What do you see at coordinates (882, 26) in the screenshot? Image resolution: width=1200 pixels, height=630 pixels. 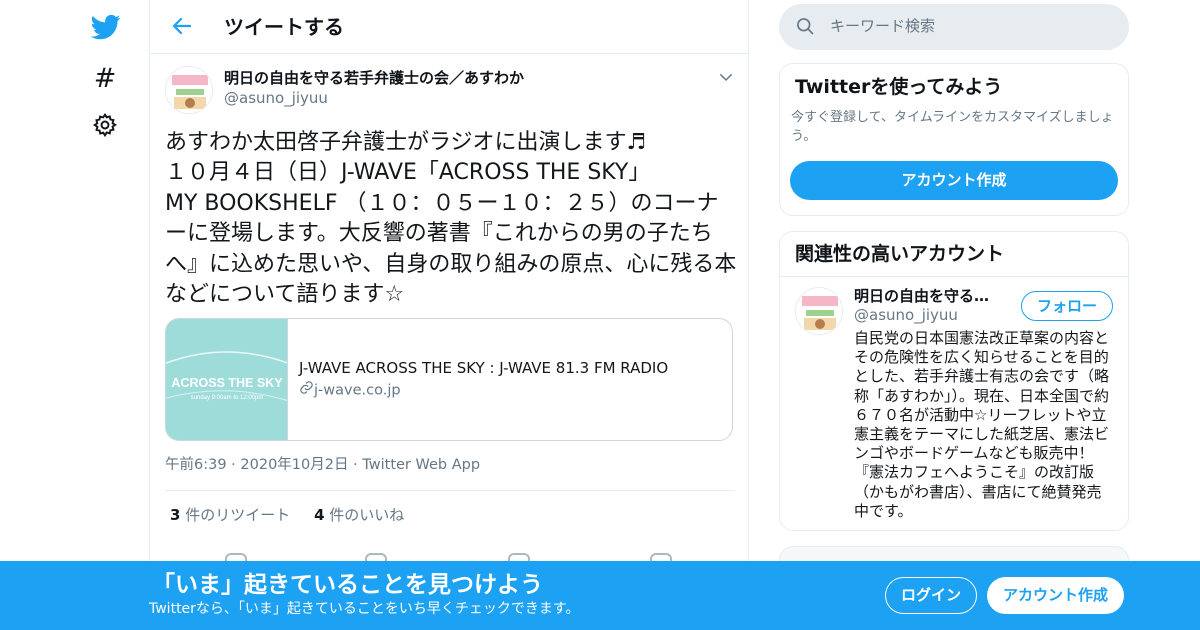 I see `search-placeholder: キーワード検索` at bounding box center [882, 26].